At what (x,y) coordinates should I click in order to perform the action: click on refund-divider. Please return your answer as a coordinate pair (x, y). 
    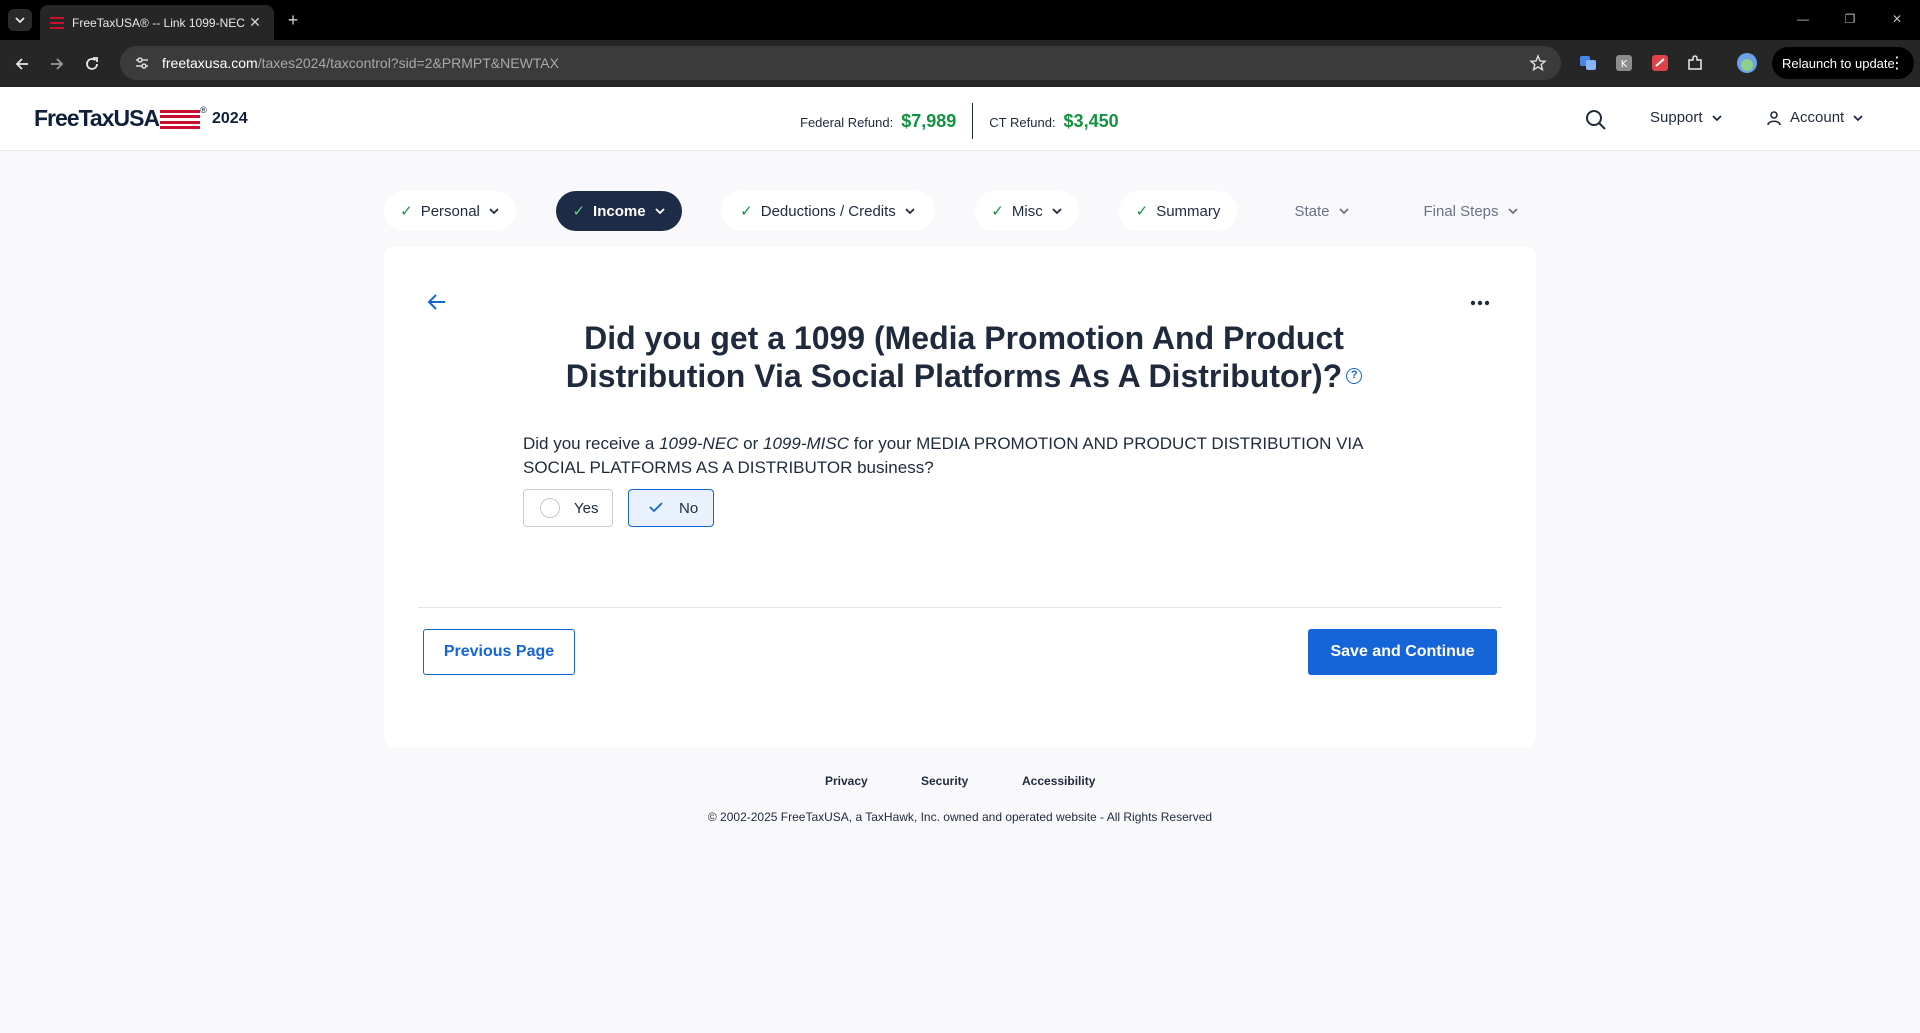
    Looking at the image, I should click on (973, 121).